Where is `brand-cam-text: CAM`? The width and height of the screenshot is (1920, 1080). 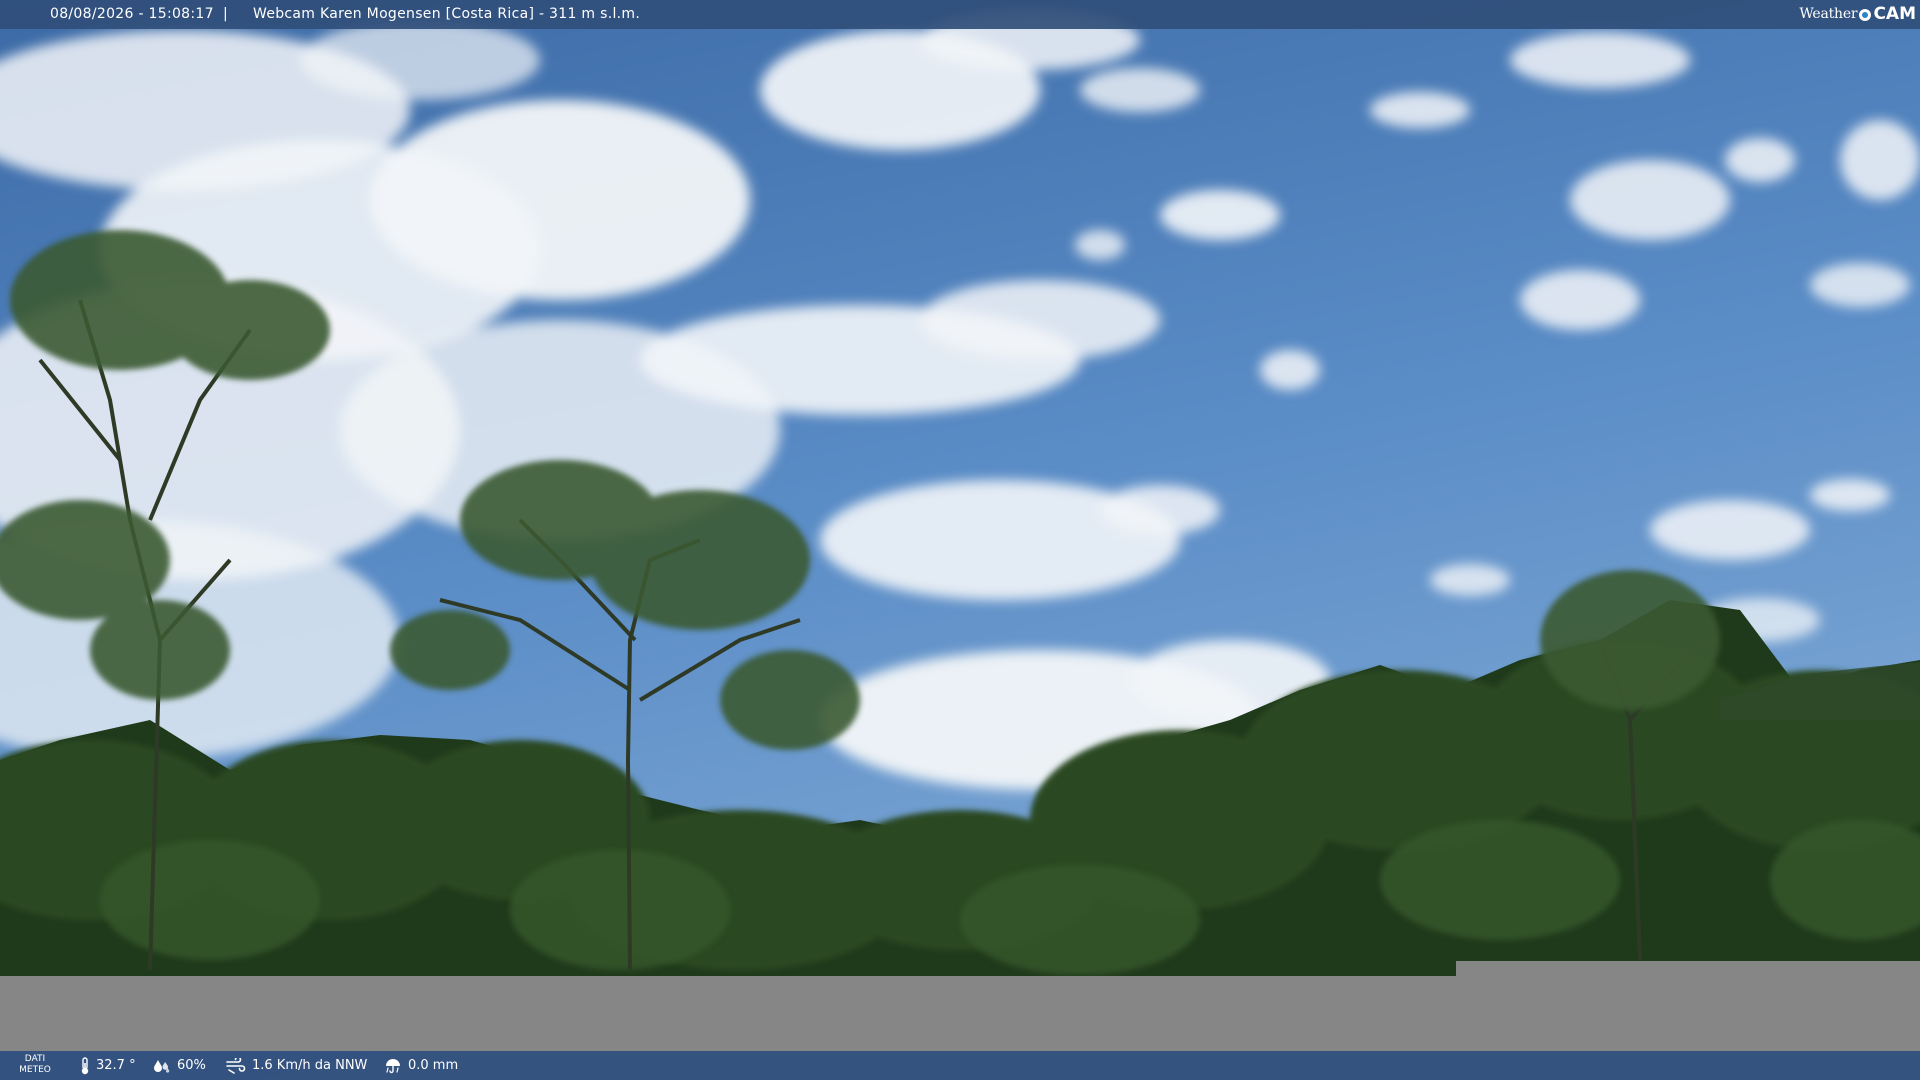
brand-cam-text: CAM is located at coordinates (1894, 14).